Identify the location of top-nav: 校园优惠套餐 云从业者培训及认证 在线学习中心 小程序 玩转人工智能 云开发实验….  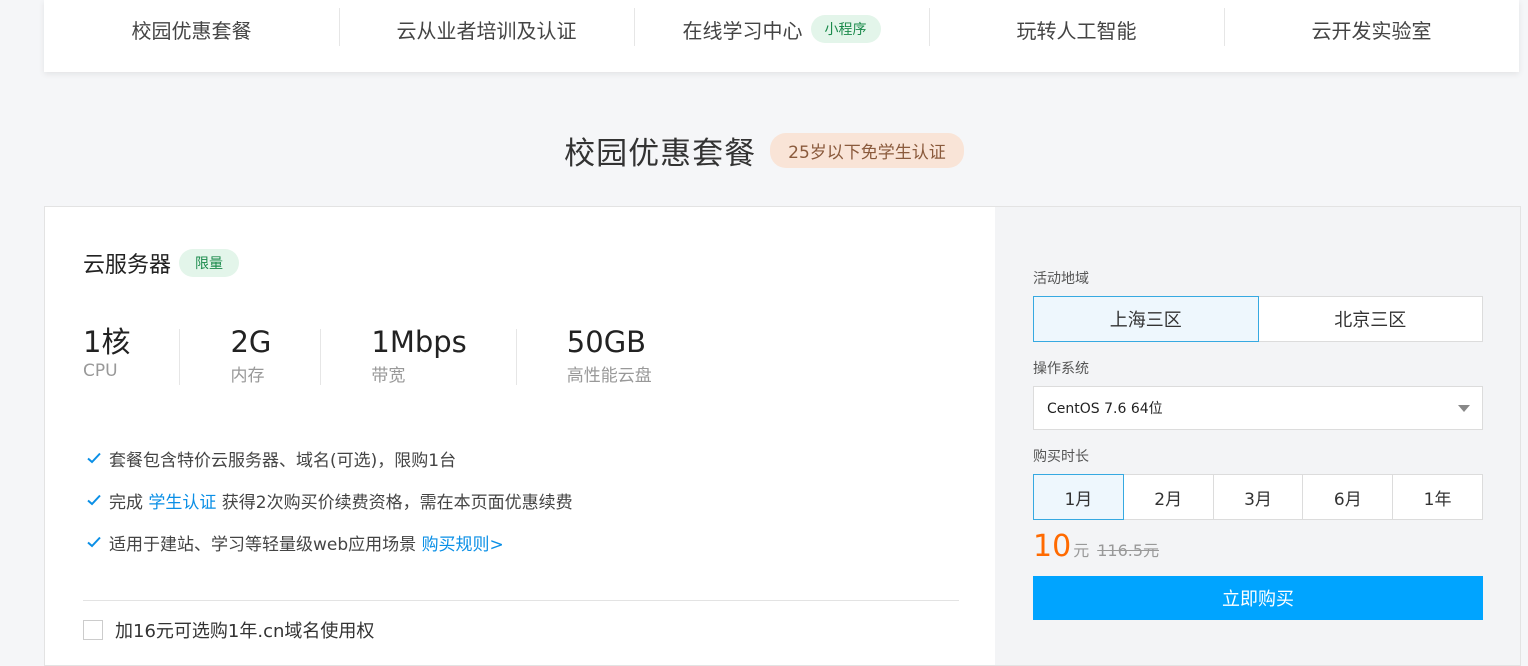
(781, 36).